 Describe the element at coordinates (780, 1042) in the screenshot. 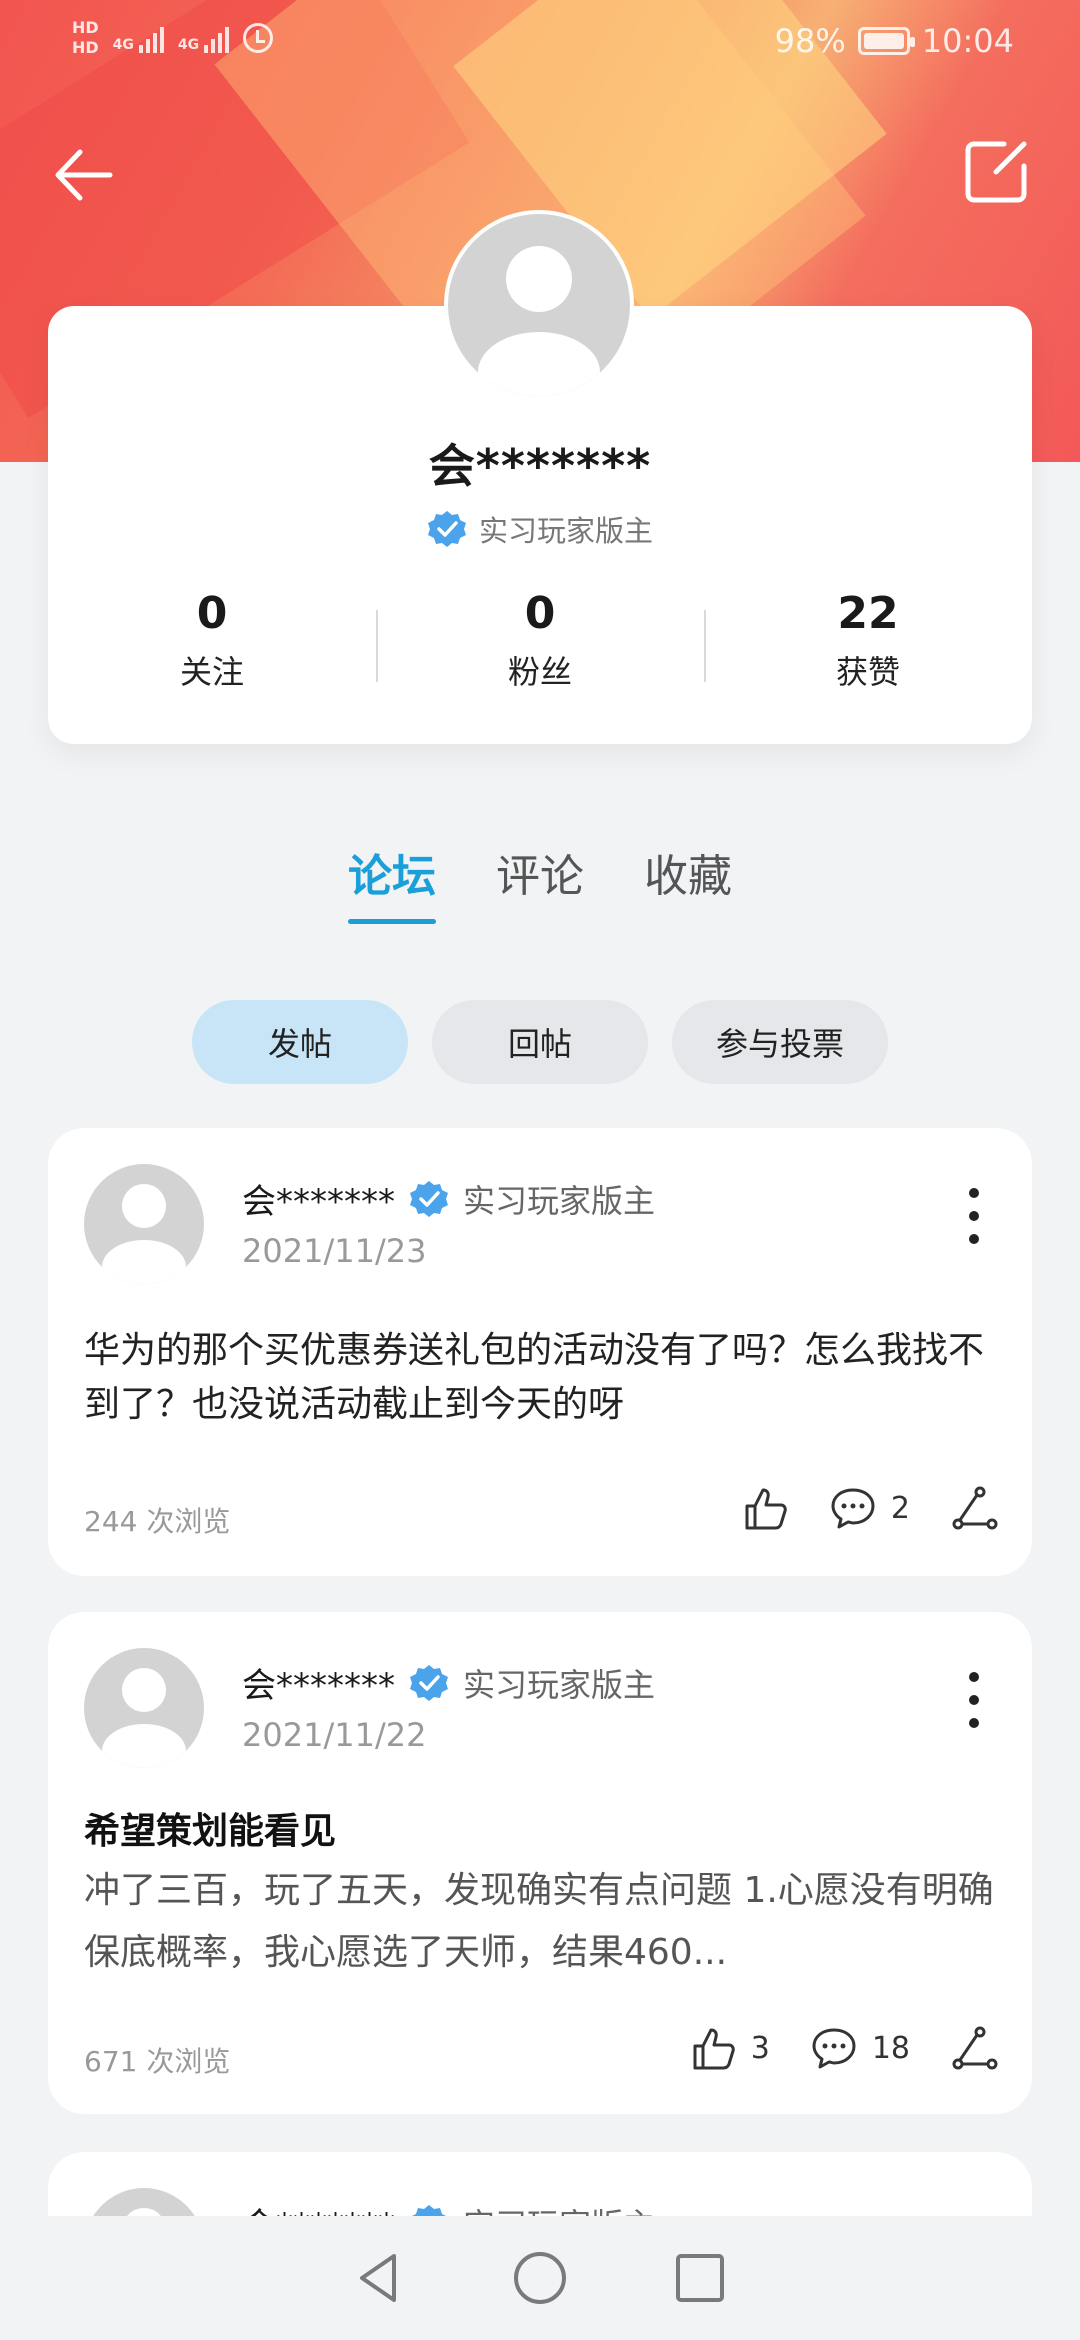

I see `chip-votes: 参与投票` at that location.